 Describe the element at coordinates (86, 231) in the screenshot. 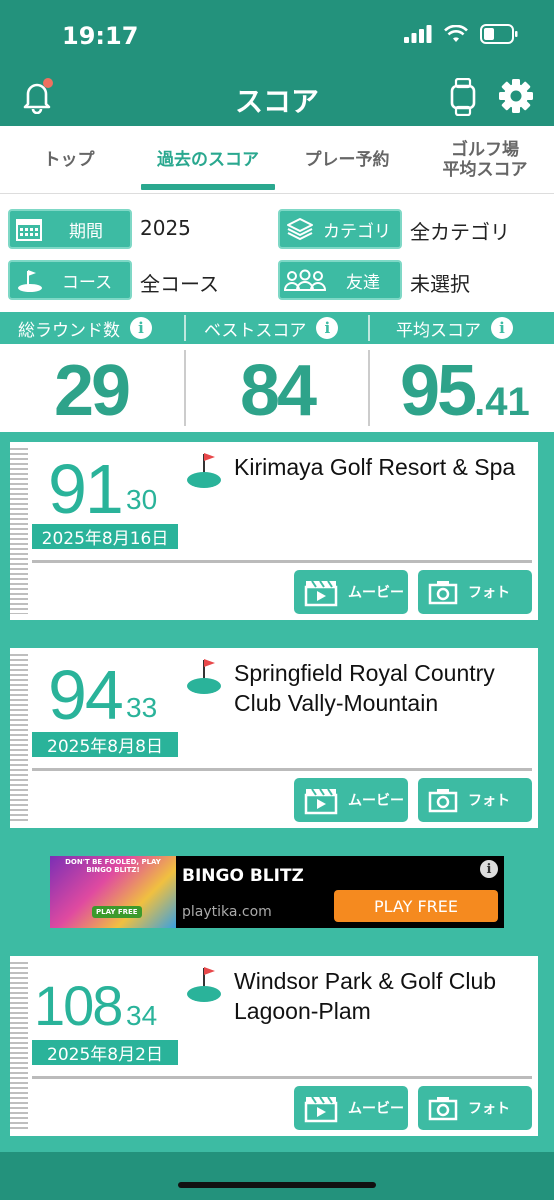

I see `period-filter-label: 期間` at that location.